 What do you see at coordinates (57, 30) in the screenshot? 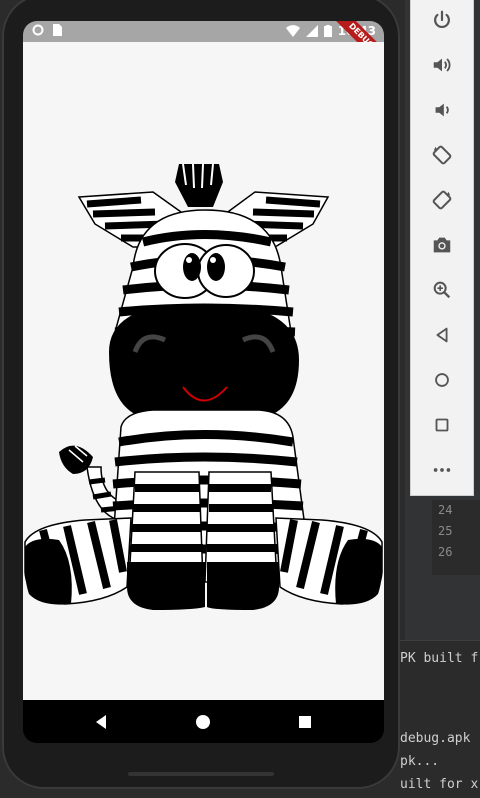
I see `sd-card-icon` at bounding box center [57, 30].